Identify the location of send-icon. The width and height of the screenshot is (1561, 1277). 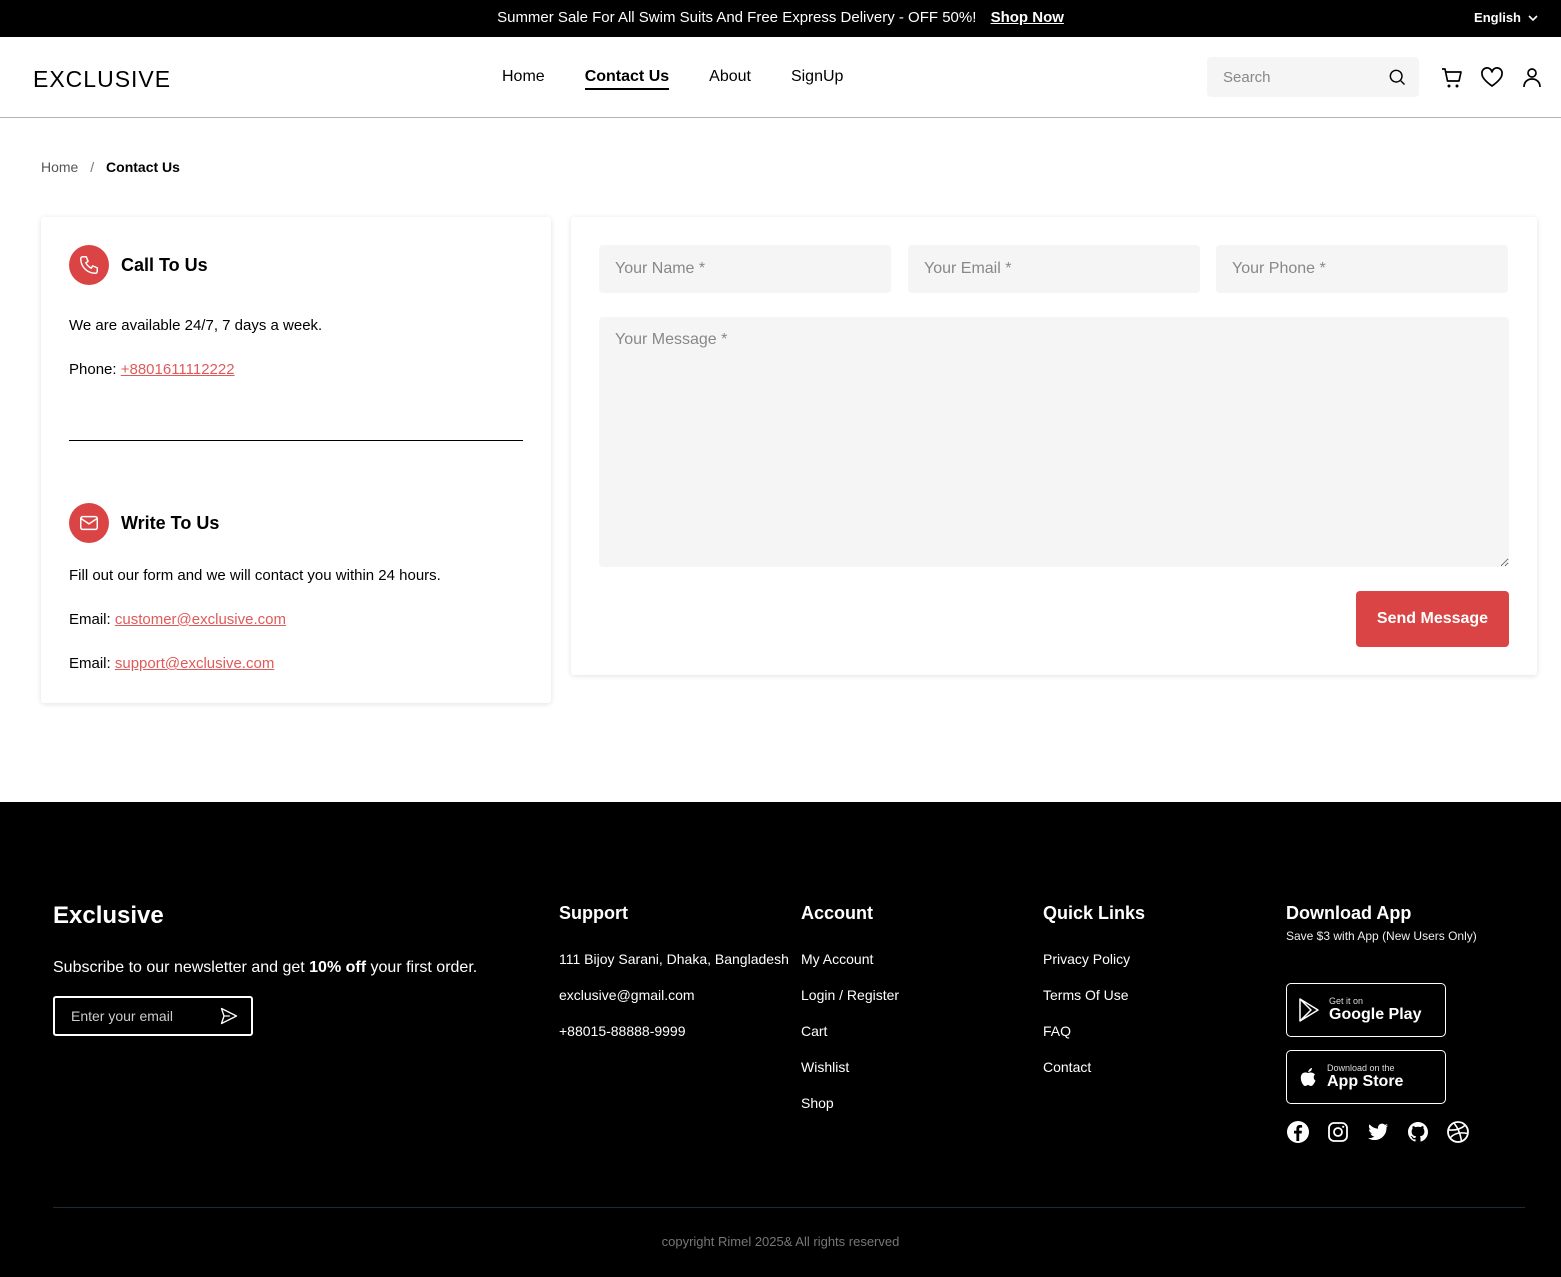
(229, 1016).